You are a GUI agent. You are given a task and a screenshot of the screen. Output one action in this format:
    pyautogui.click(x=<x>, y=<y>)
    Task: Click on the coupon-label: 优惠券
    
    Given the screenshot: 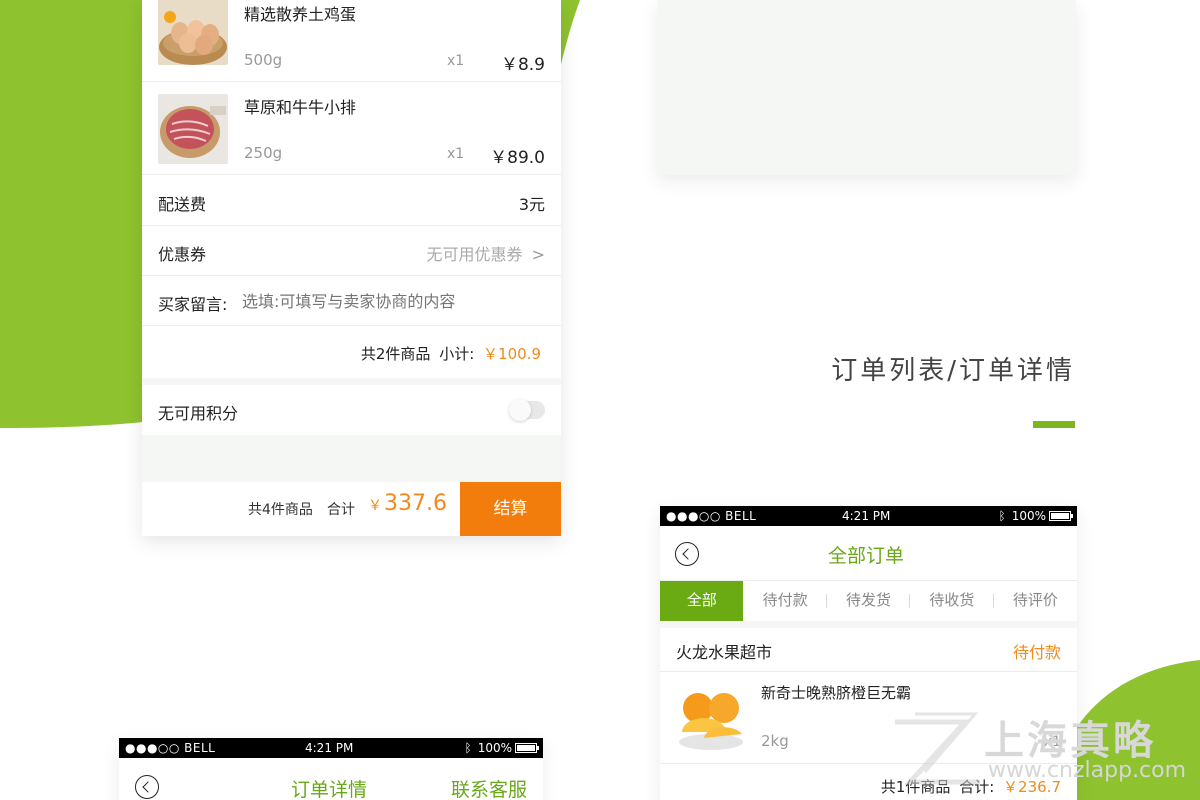 What is the action you would take?
    pyautogui.click(x=182, y=254)
    